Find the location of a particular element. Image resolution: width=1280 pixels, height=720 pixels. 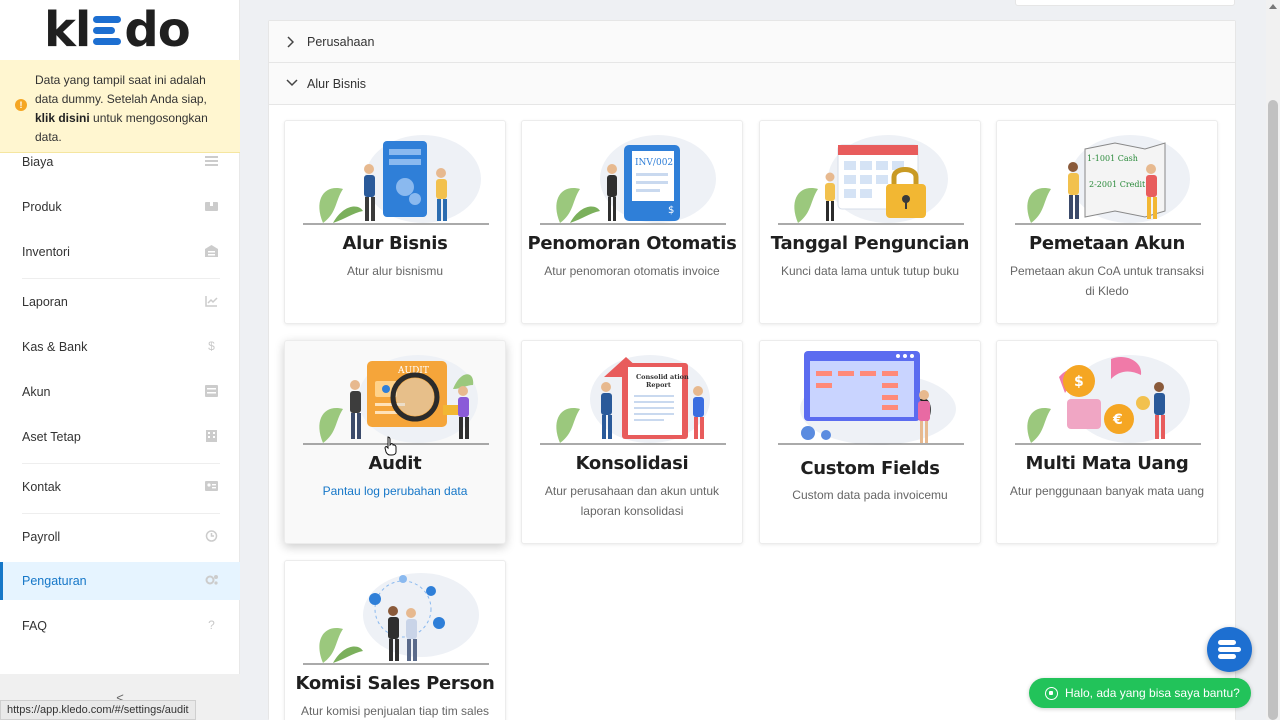

mouse-cursor-icon is located at coordinates (391, 446).